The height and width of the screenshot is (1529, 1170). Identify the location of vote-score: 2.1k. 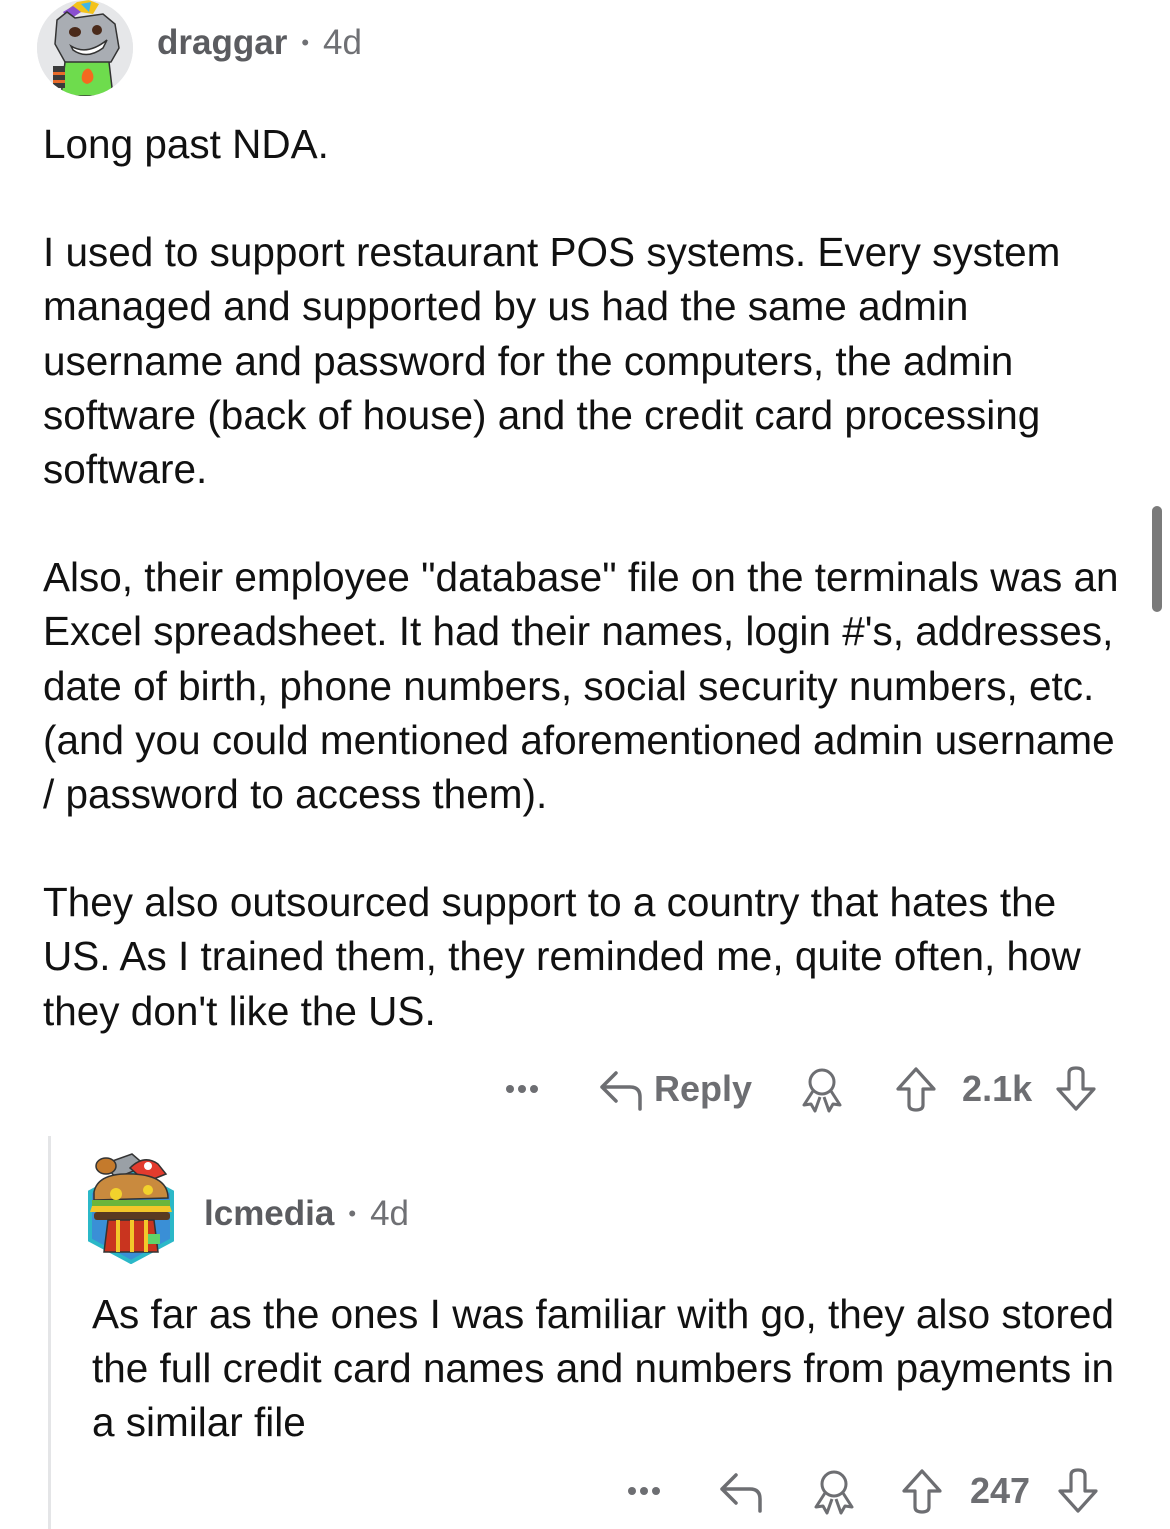
(997, 1088).